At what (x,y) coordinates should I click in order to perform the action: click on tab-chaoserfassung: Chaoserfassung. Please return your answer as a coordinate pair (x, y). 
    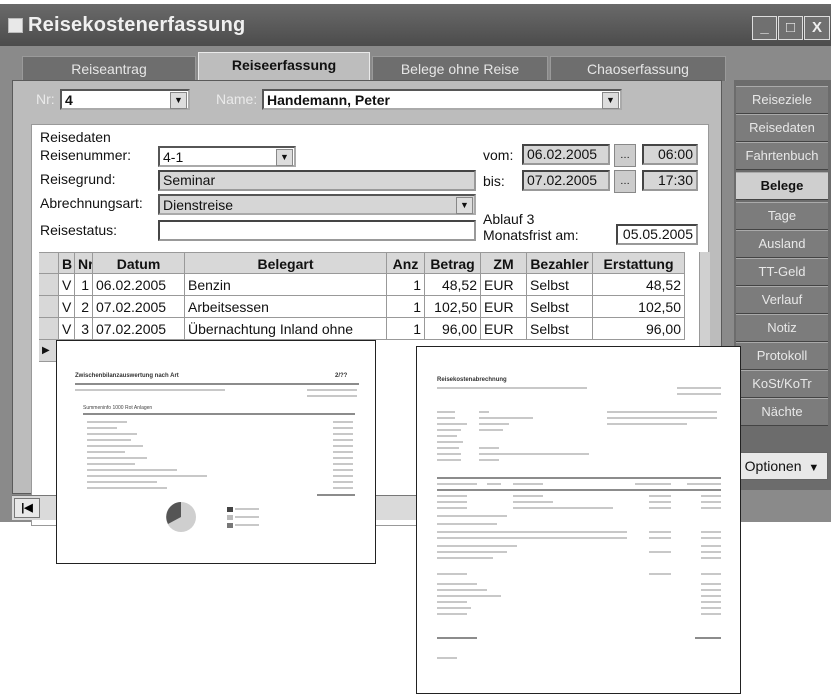
    Looking at the image, I should click on (638, 68).